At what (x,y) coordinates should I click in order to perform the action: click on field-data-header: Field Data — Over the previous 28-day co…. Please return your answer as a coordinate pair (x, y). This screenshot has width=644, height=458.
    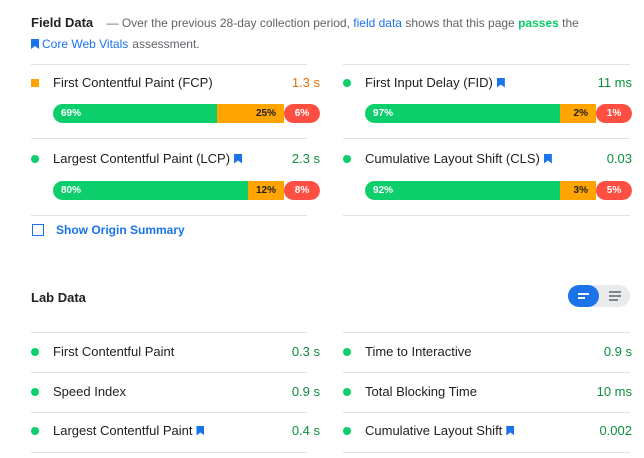
    Looking at the image, I should click on (331, 23).